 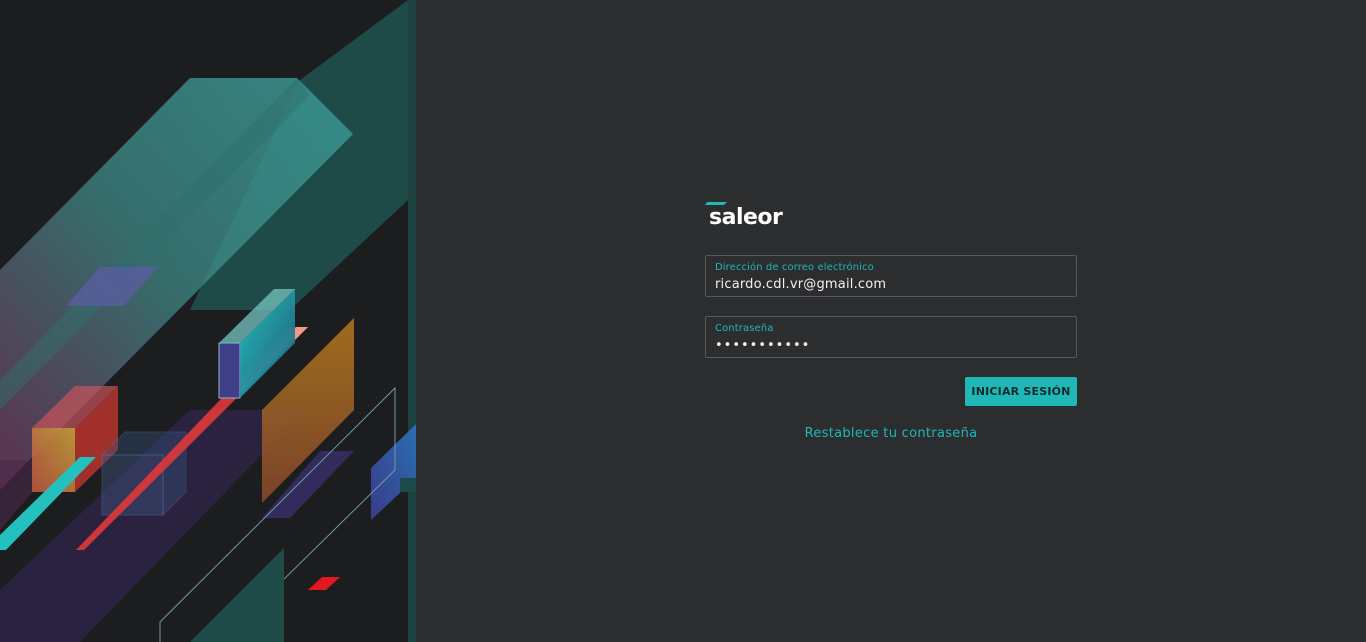 I want to click on login-button: INICIAR SESIÓN, so click(x=1021, y=391).